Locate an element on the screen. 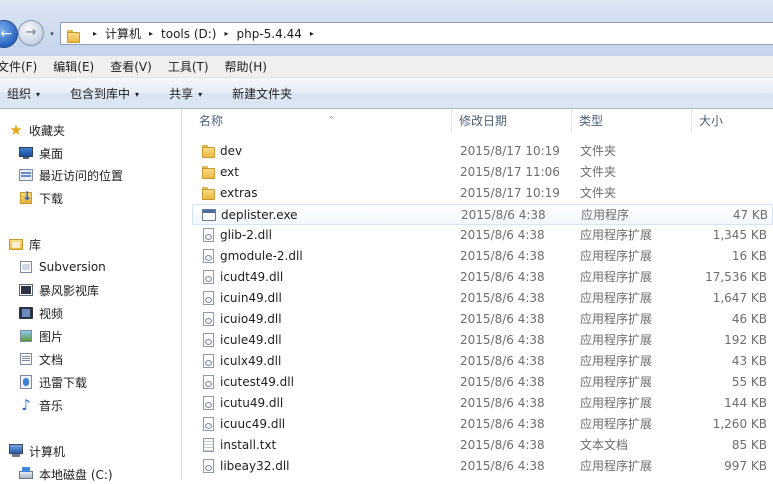 This screenshot has height=484, width=773. forward-button: → is located at coordinates (31, 33).